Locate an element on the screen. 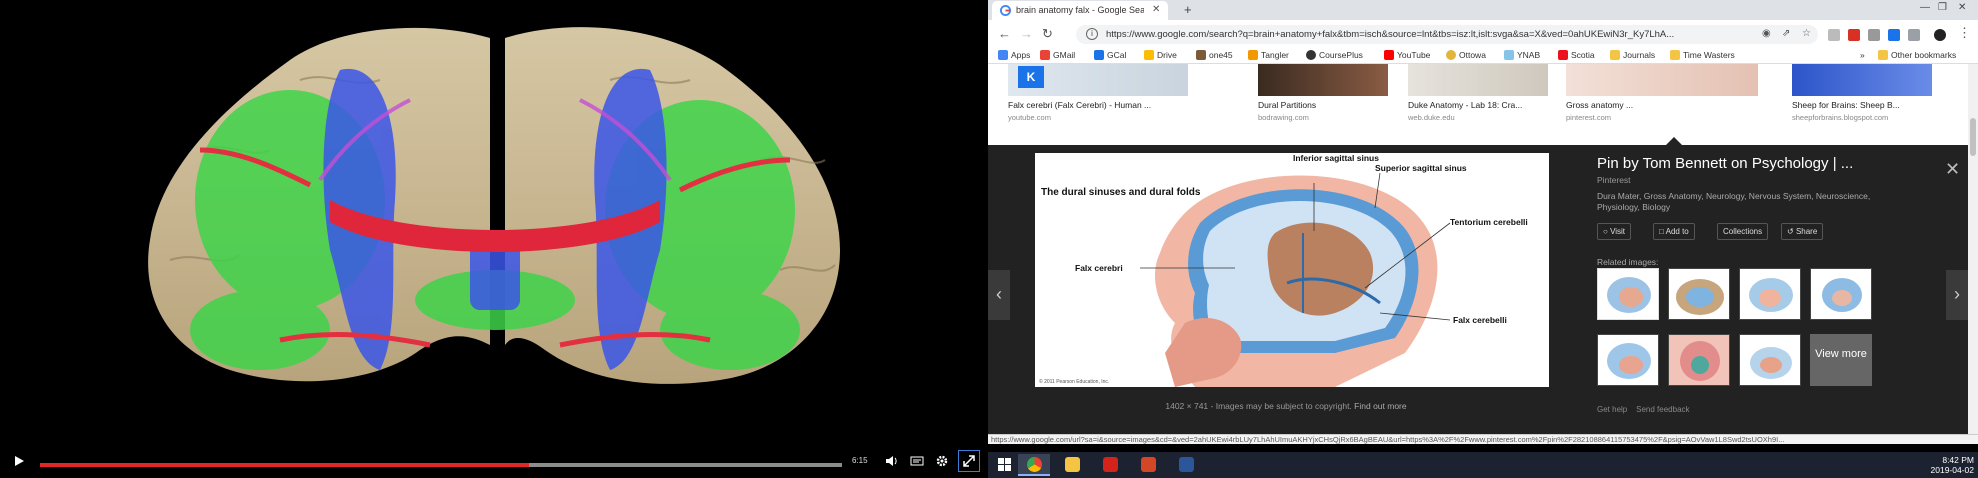  play-icon is located at coordinates (19, 461).